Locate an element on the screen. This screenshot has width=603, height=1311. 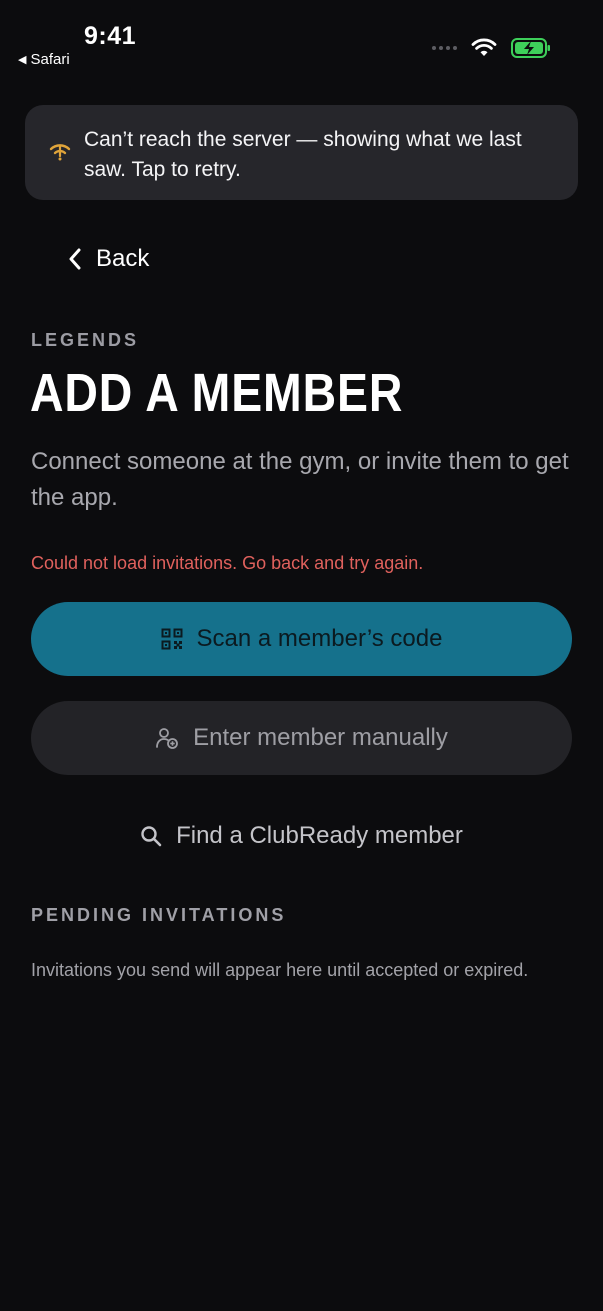
enter-manually-button: Enter member manually is located at coordinates (301, 738).